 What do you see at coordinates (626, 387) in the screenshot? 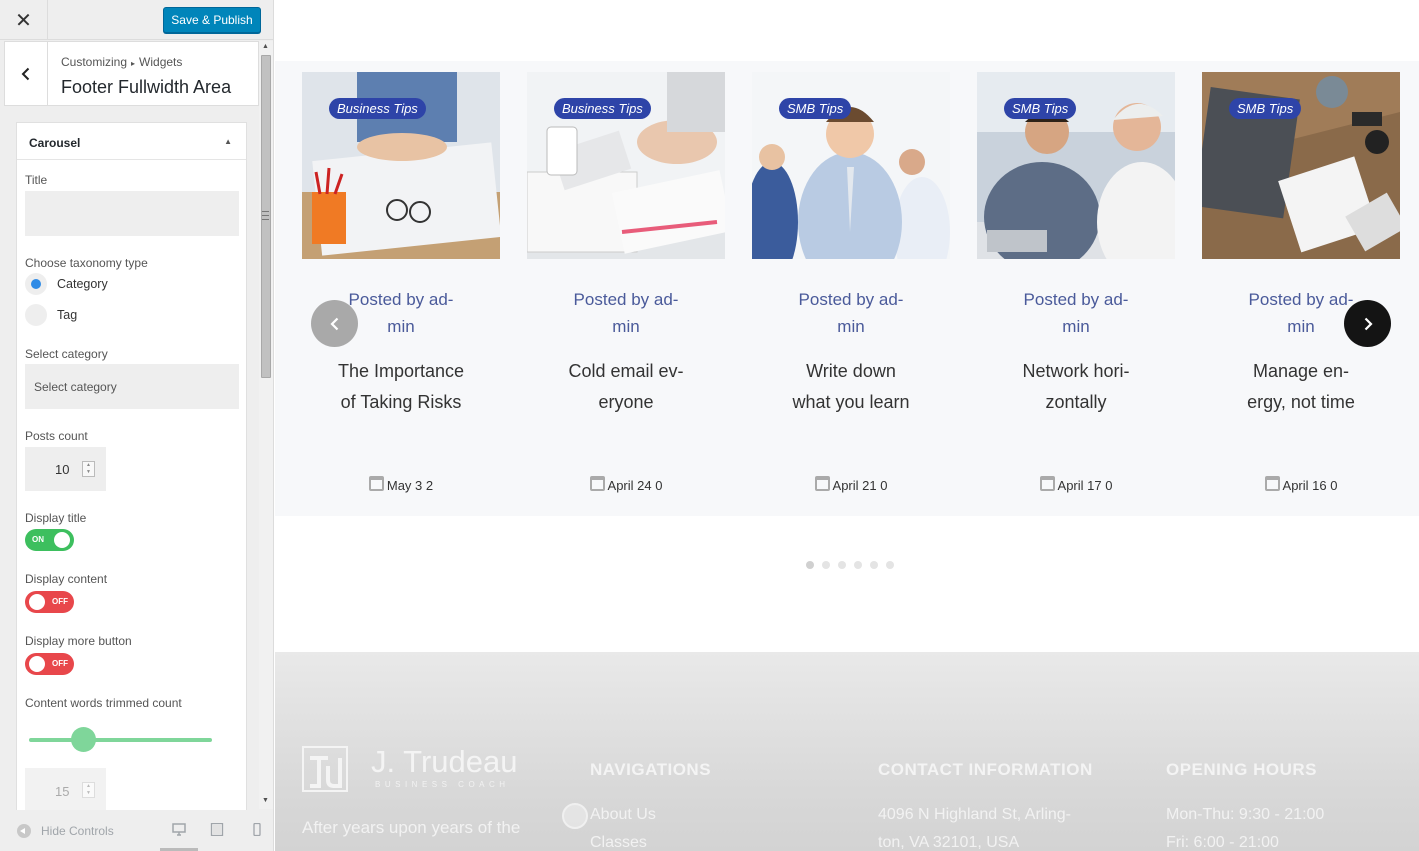
I see `post-title: Cold email ev-eryone` at bounding box center [626, 387].